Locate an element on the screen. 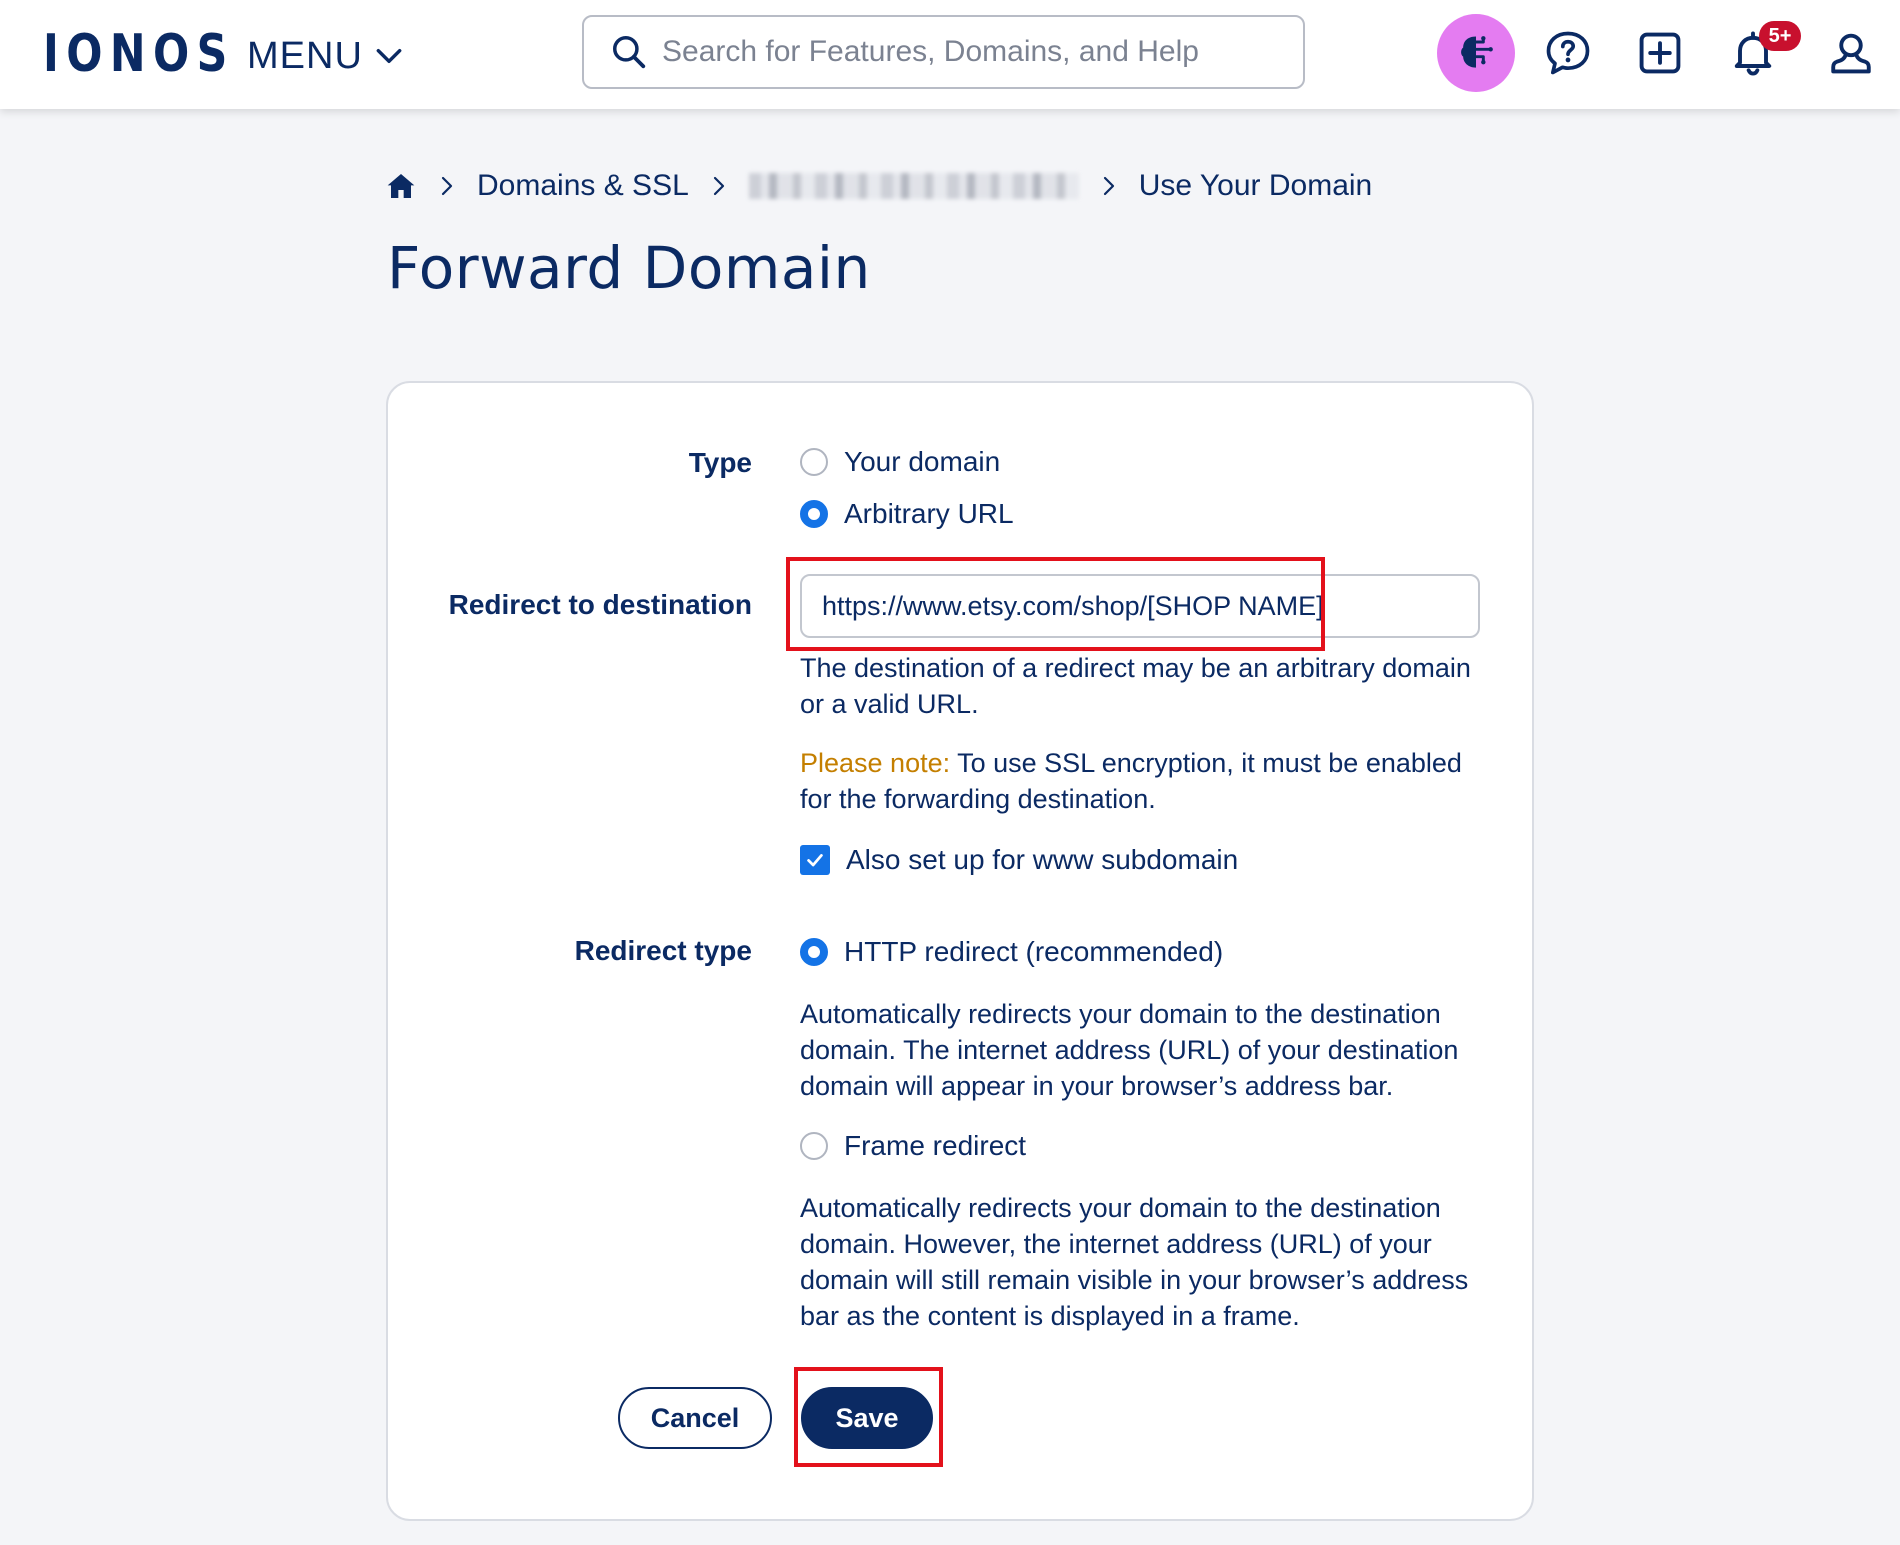  frame-redirect-label: Frame redirect is located at coordinates (935, 1145).